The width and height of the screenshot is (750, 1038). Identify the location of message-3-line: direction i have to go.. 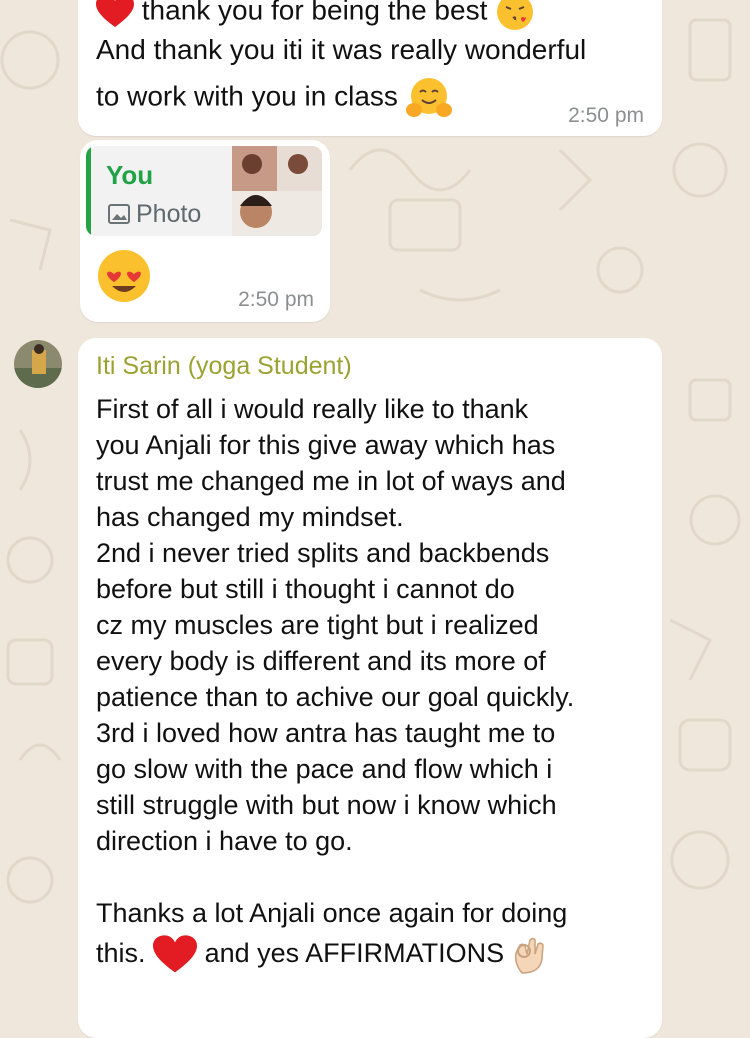
(224, 841).